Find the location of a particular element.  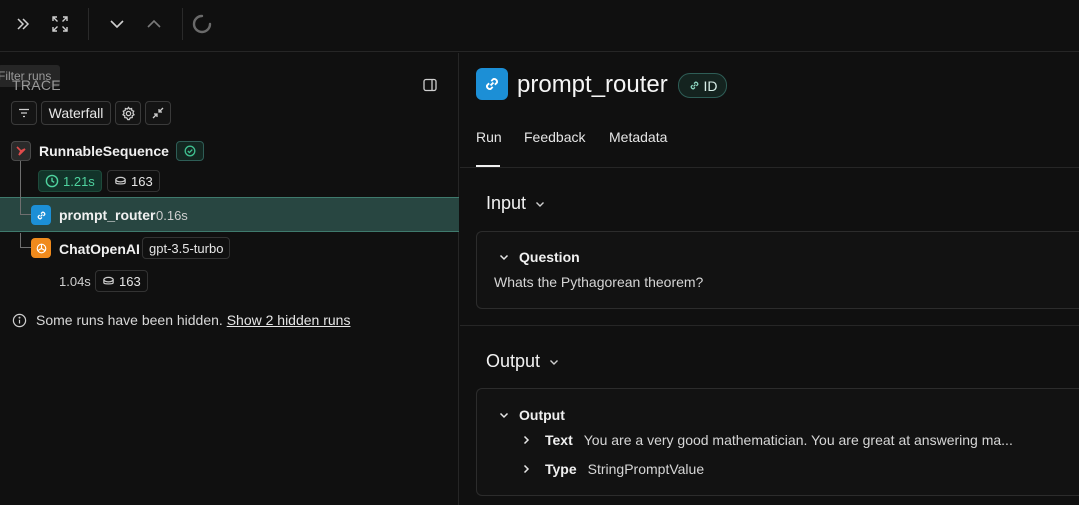

collapse-icon is located at coordinates (158, 113).